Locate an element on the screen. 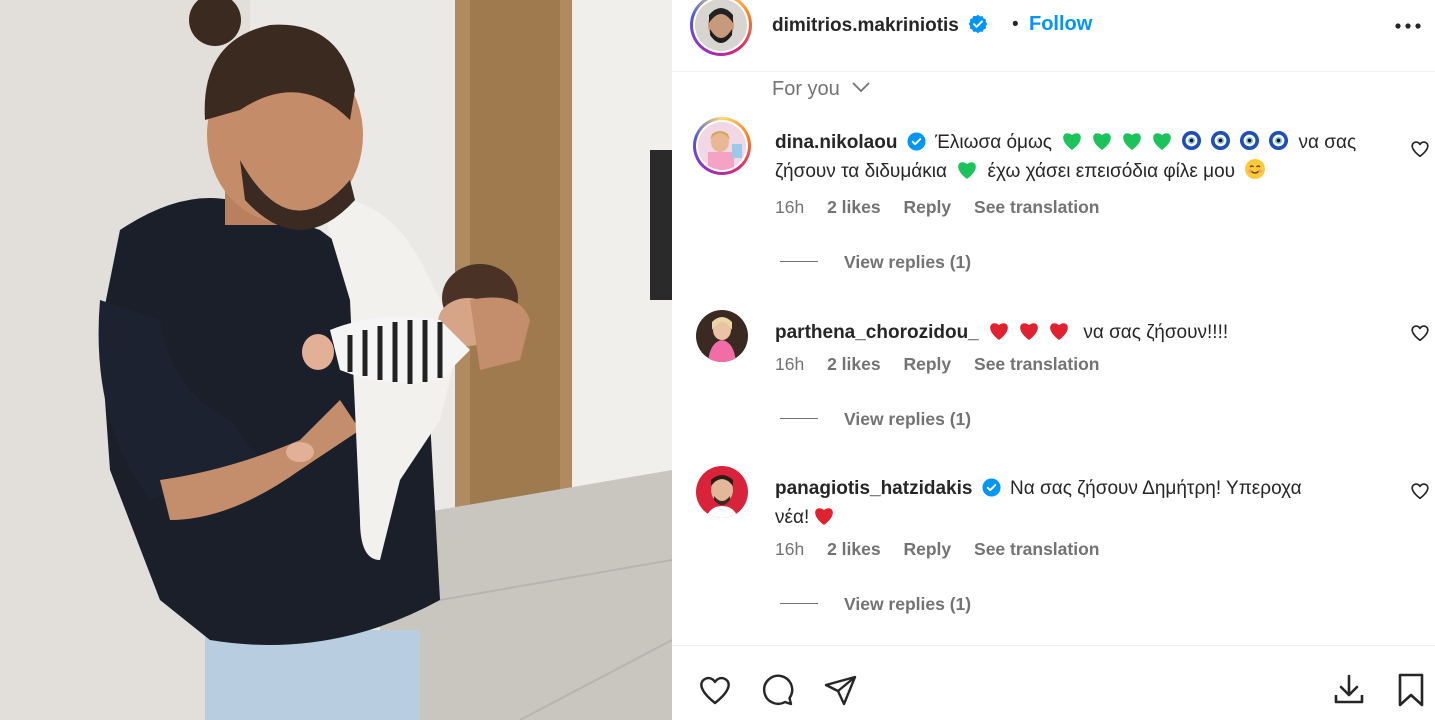 The width and height of the screenshot is (1435, 720). comment-text: να σας is located at coordinates (1327, 142).